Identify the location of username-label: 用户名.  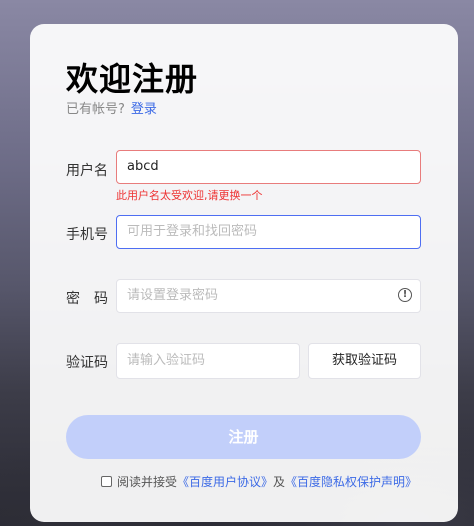
(87, 171).